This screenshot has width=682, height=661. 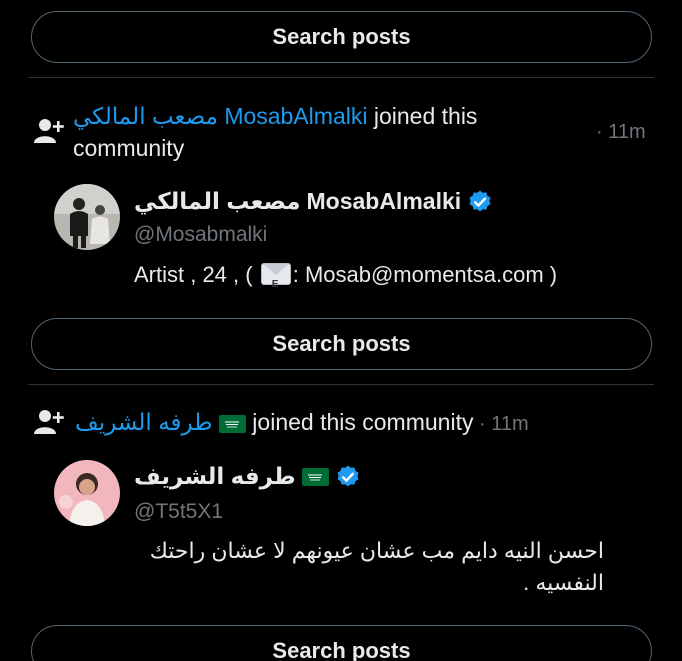 I want to click on display-name: مصعب المالكي MosabAlmalki, so click(x=313, y=201).